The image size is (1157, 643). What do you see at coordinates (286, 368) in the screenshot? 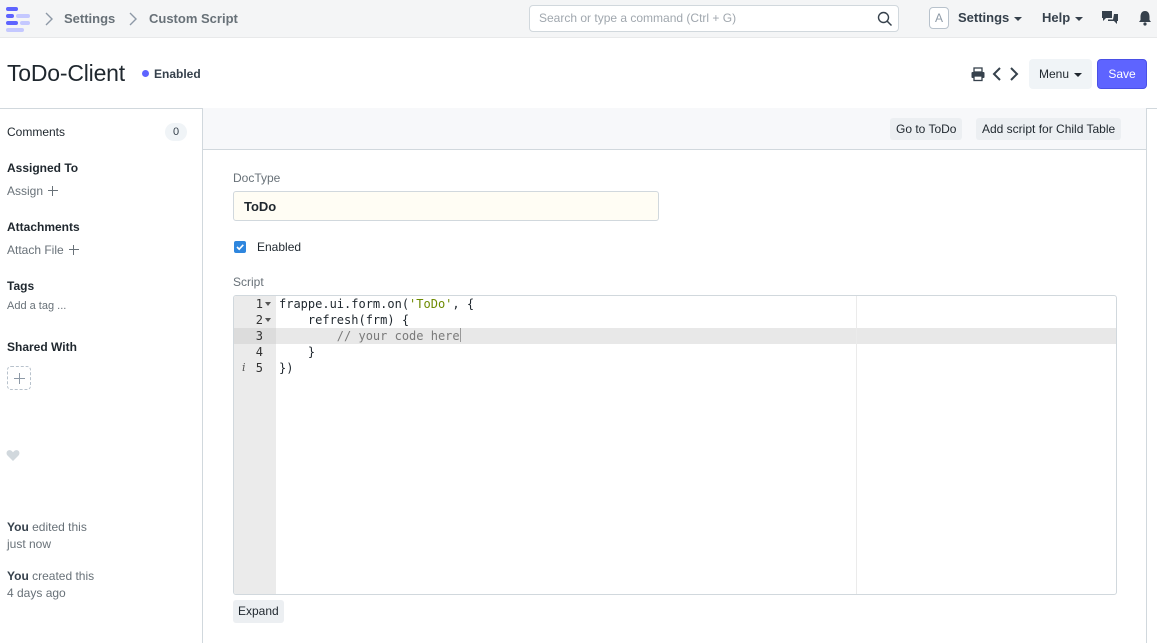
I see `code-line: })` at bounding box center [286, 368].